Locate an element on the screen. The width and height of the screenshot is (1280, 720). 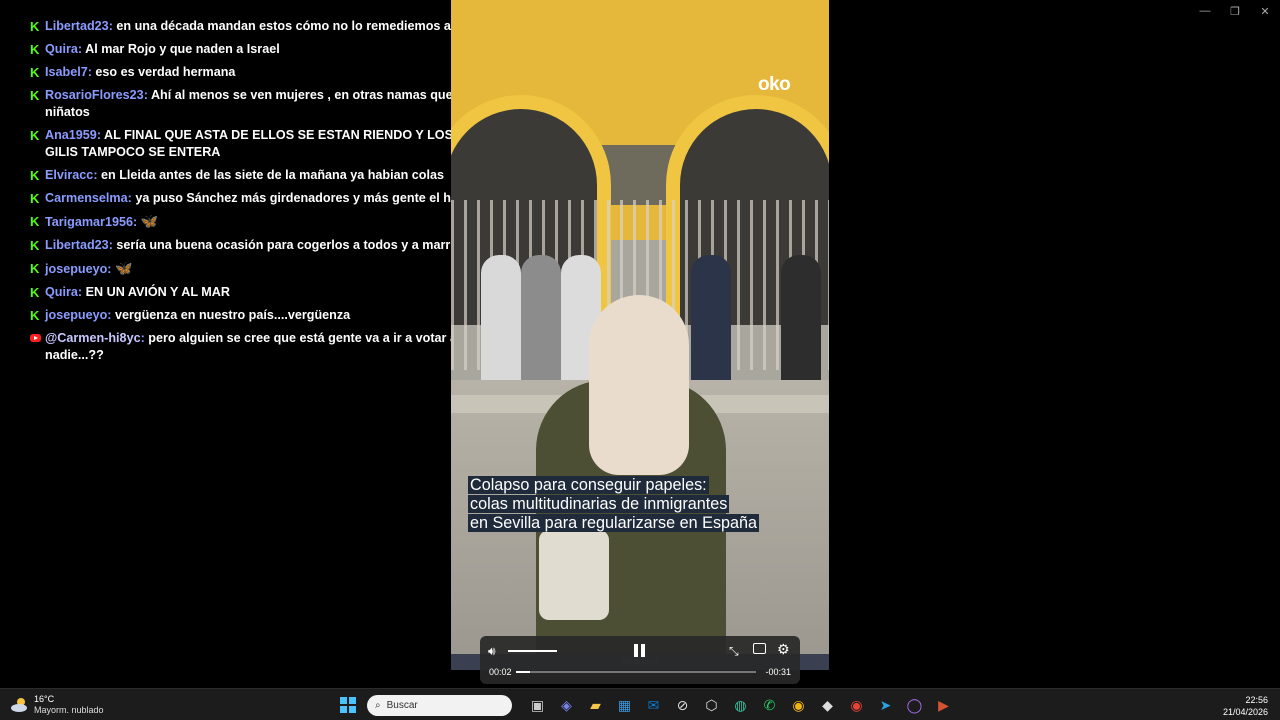
clock-time: 22:56 is located at coordinates (1256, 700).